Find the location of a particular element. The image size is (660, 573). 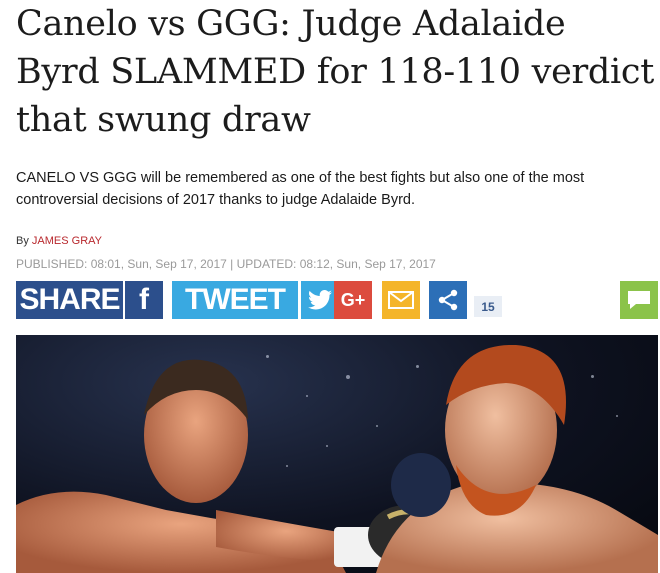

twitter-bird-glyph is located at coordinates (320, 300).